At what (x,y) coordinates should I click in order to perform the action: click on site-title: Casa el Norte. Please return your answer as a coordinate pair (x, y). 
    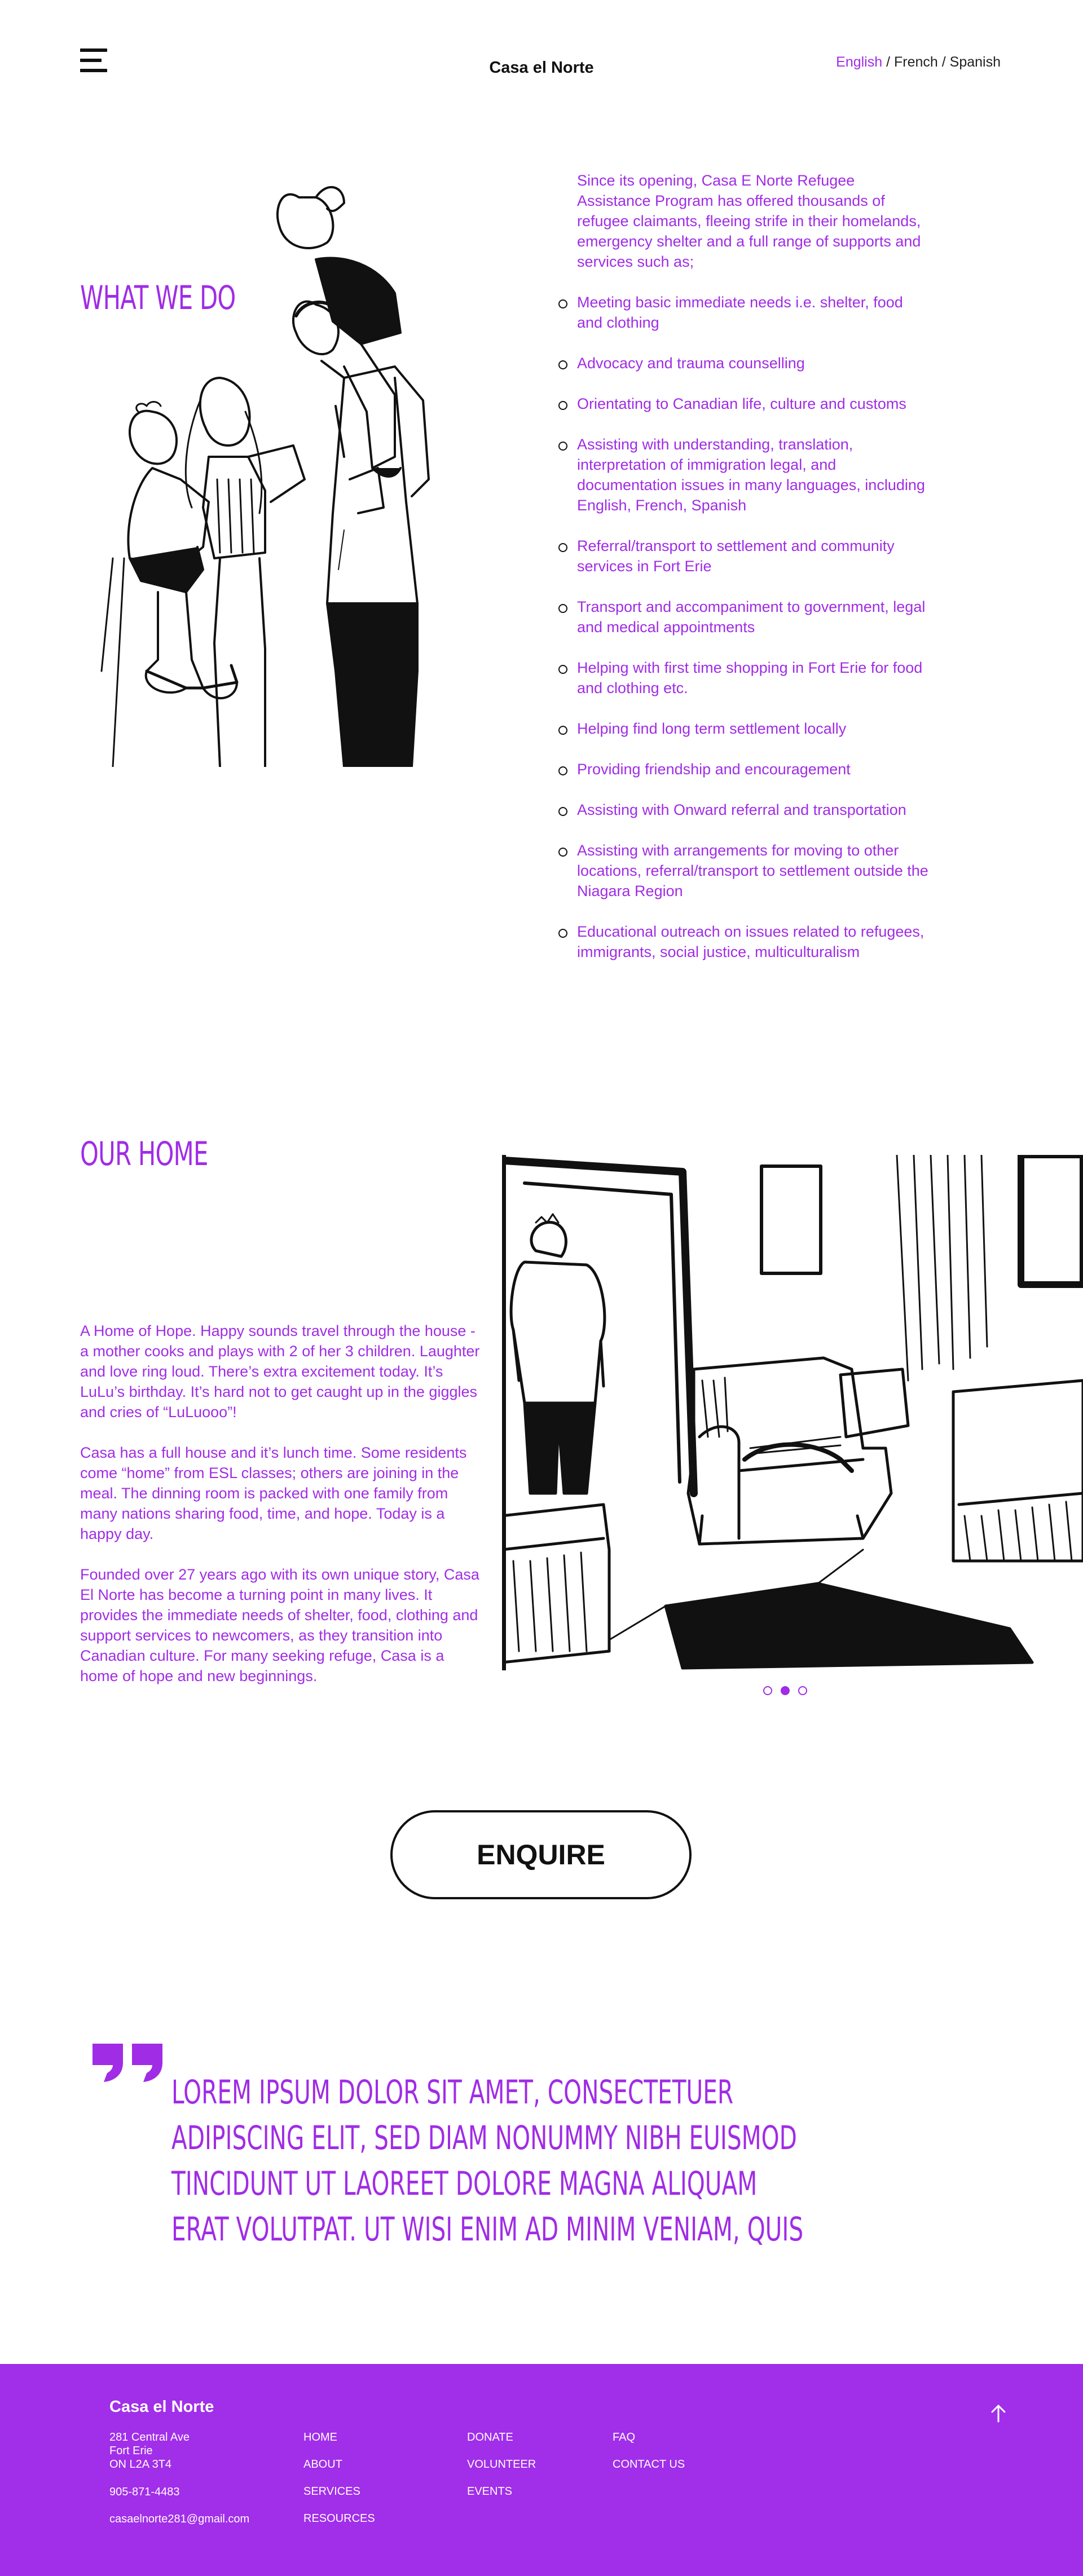
    Looking at the image, I should click on (541, 68).